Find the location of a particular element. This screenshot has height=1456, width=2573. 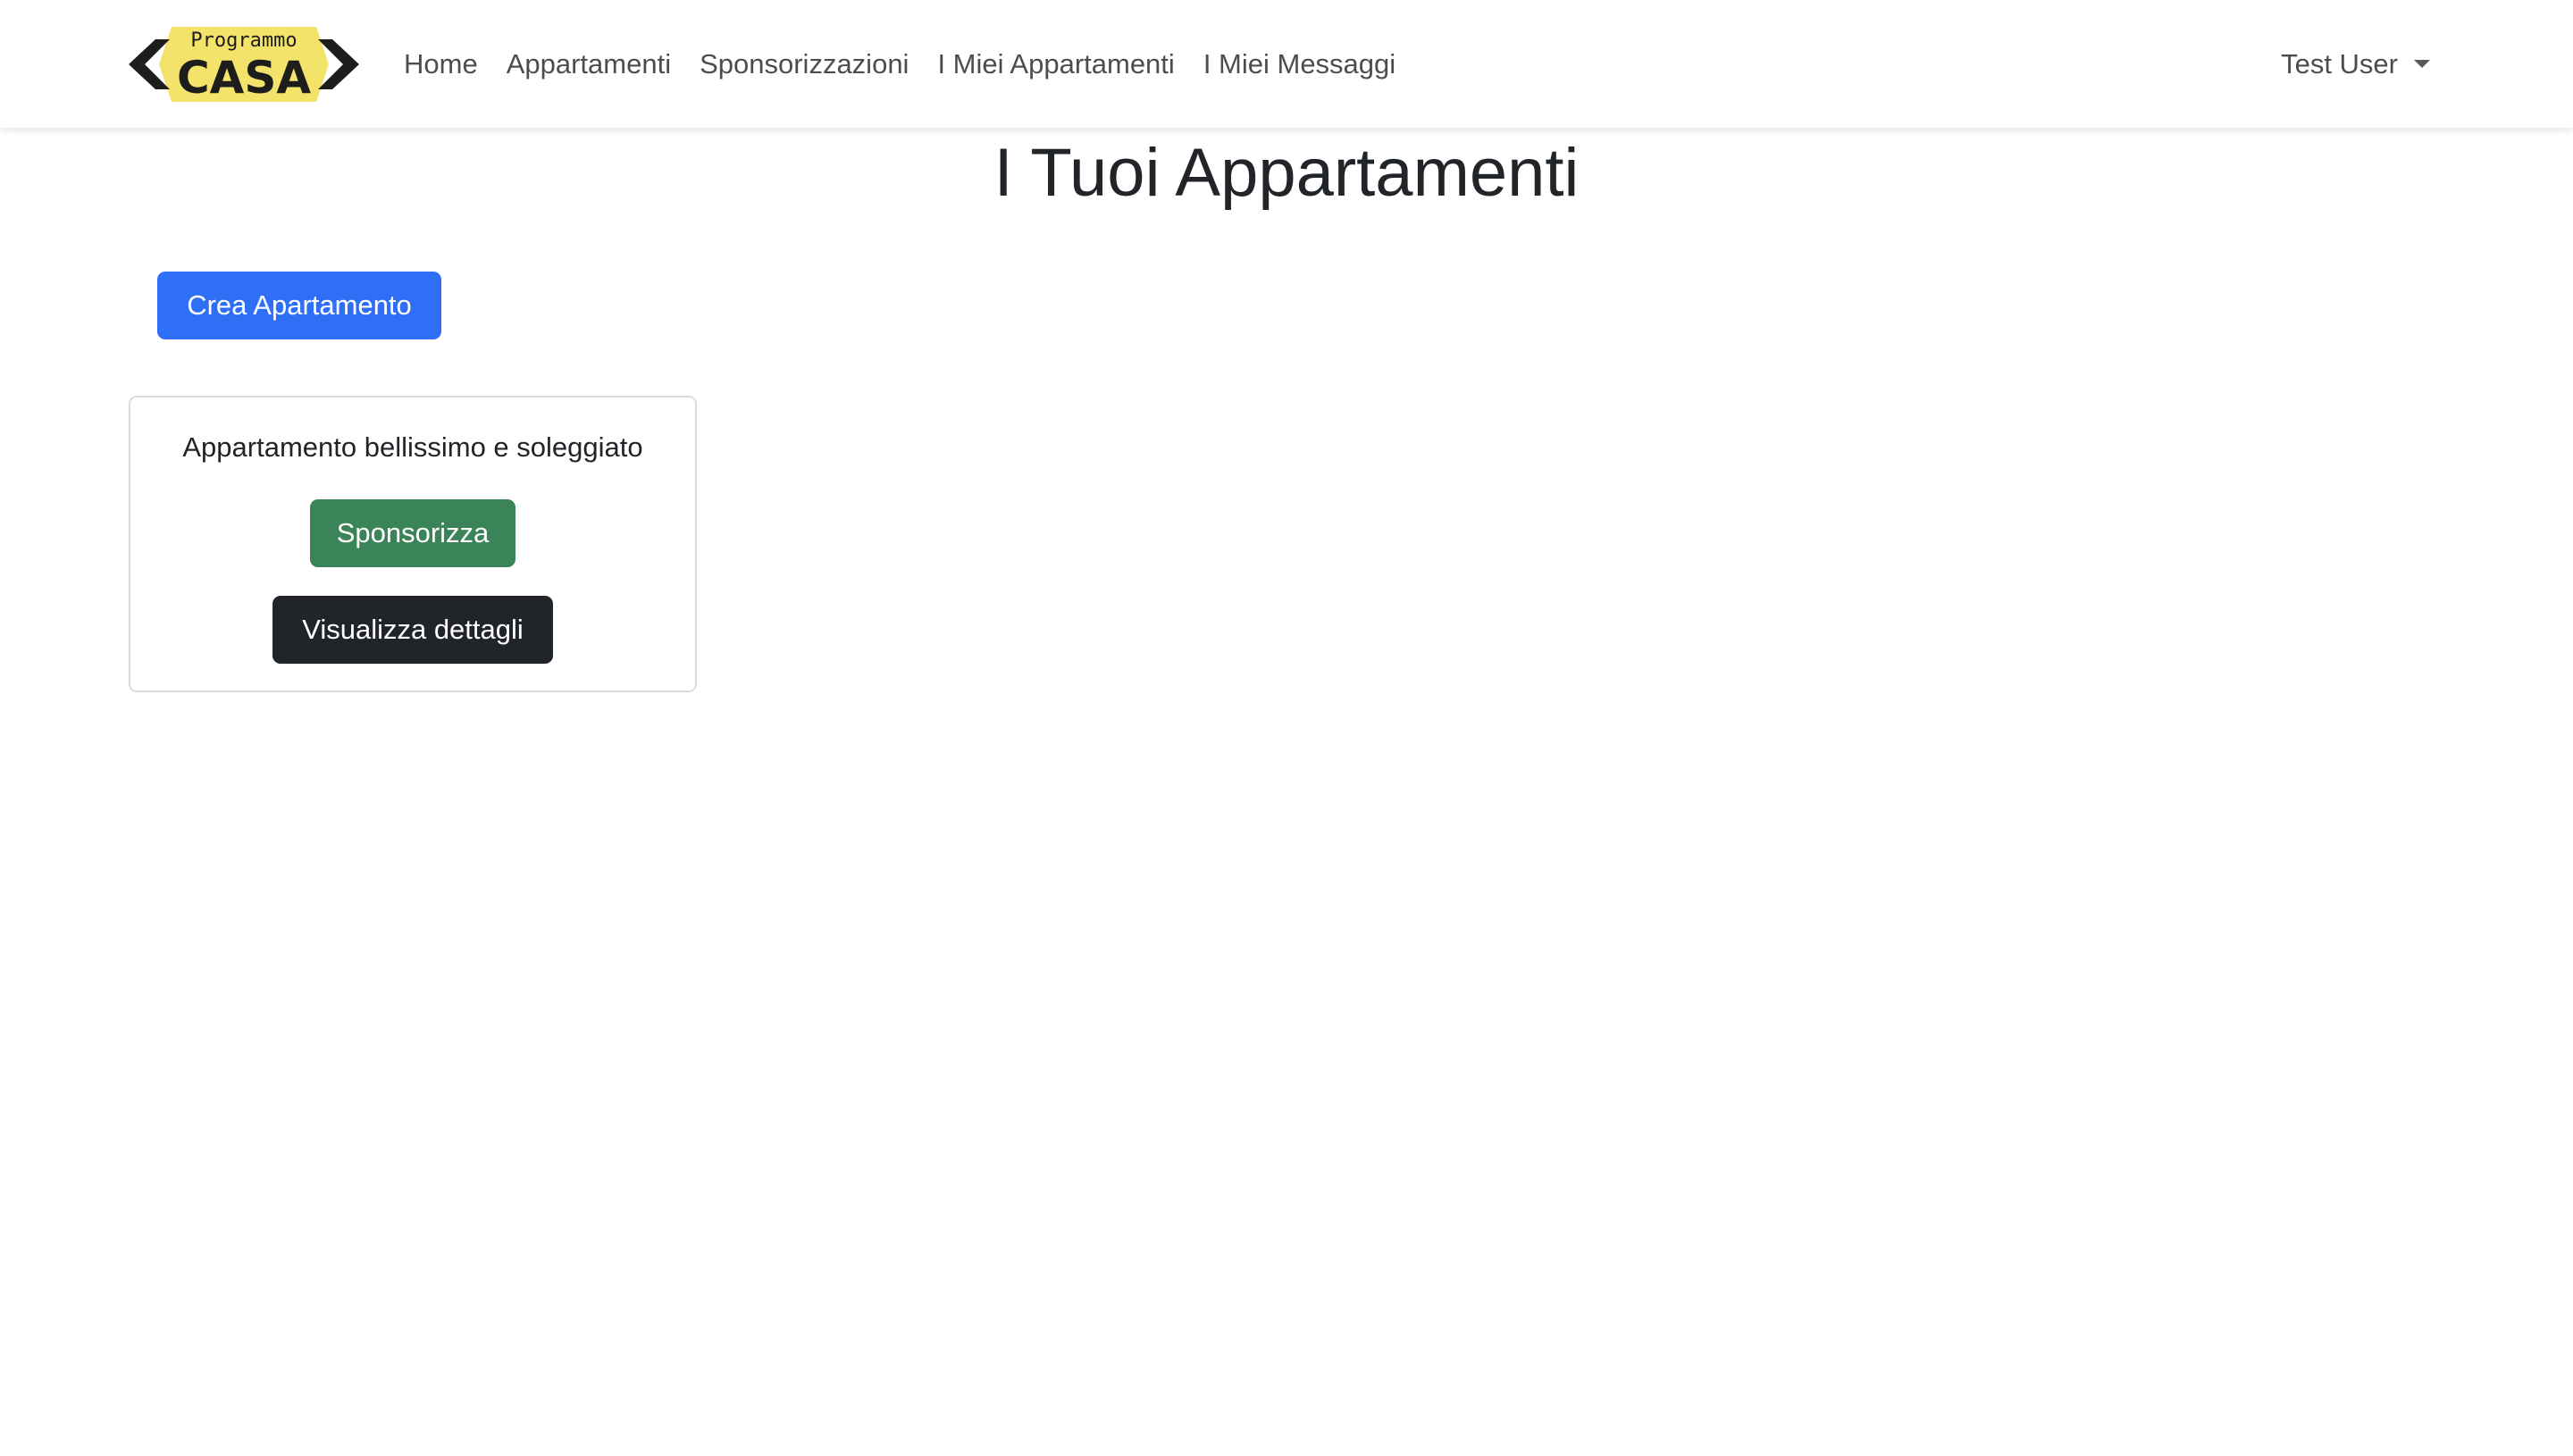

caret-down-icon is located at coordinates (2422, 64).